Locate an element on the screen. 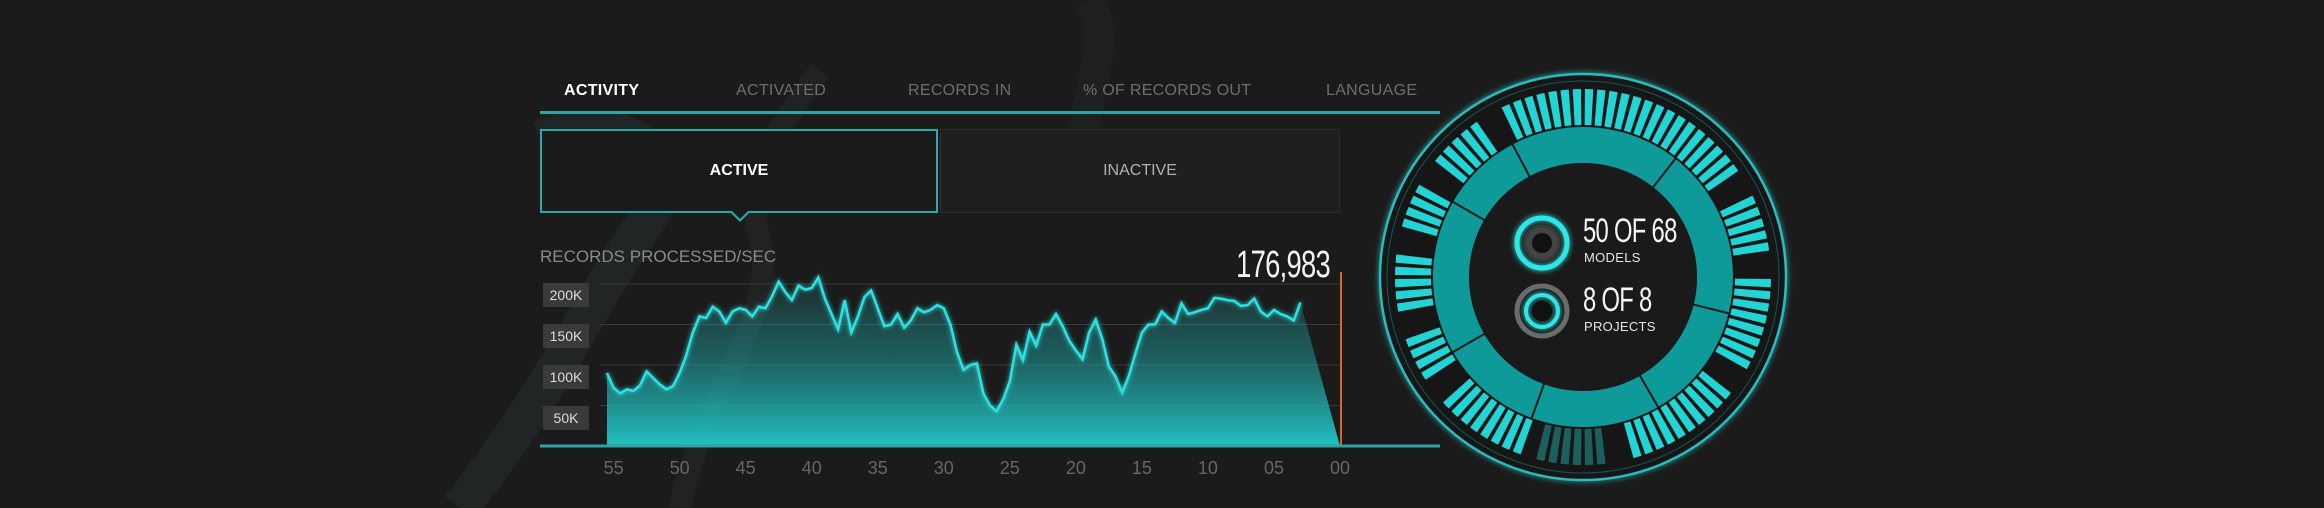 This screenshot has width=2324, height=508. models-label: MODELS is located at coordinates (1612, 257).